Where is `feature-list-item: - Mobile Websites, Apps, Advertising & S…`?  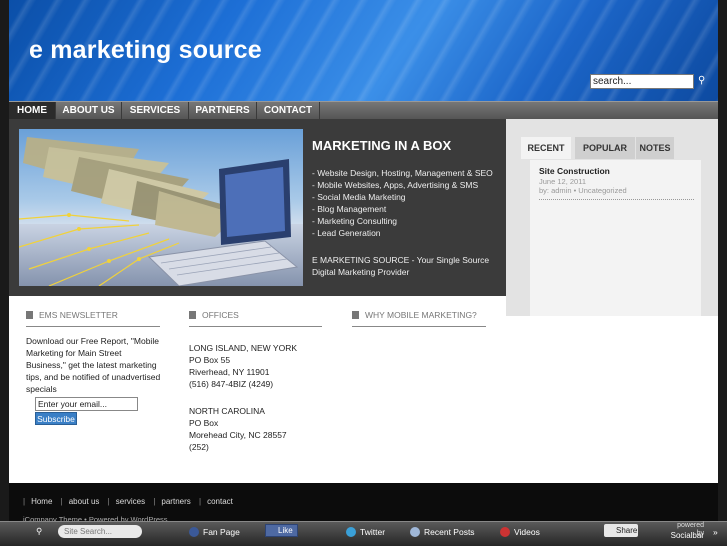
feature-list-item: - Mobile Websites, Apps, Advertising & S… is located at coordinates (395, 185).